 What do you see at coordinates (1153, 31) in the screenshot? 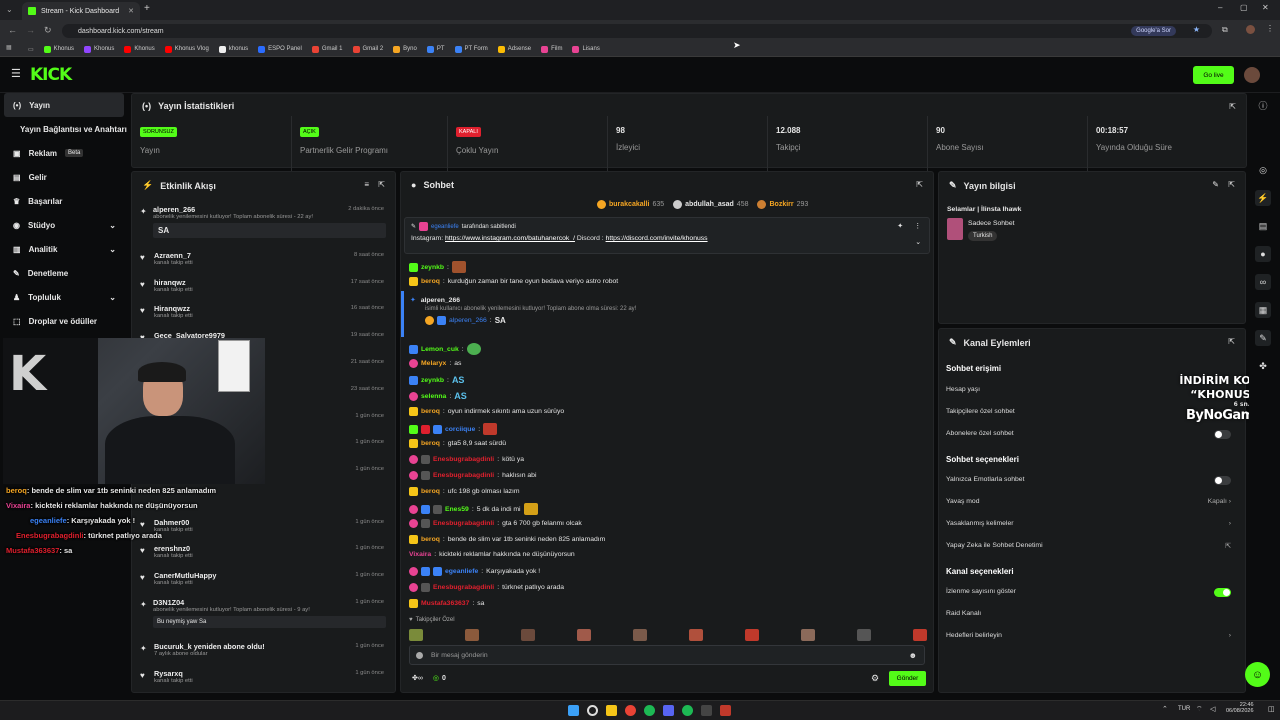
I see `google-ask-chip: Google'a Sor` at bounding box center [1153, 31].